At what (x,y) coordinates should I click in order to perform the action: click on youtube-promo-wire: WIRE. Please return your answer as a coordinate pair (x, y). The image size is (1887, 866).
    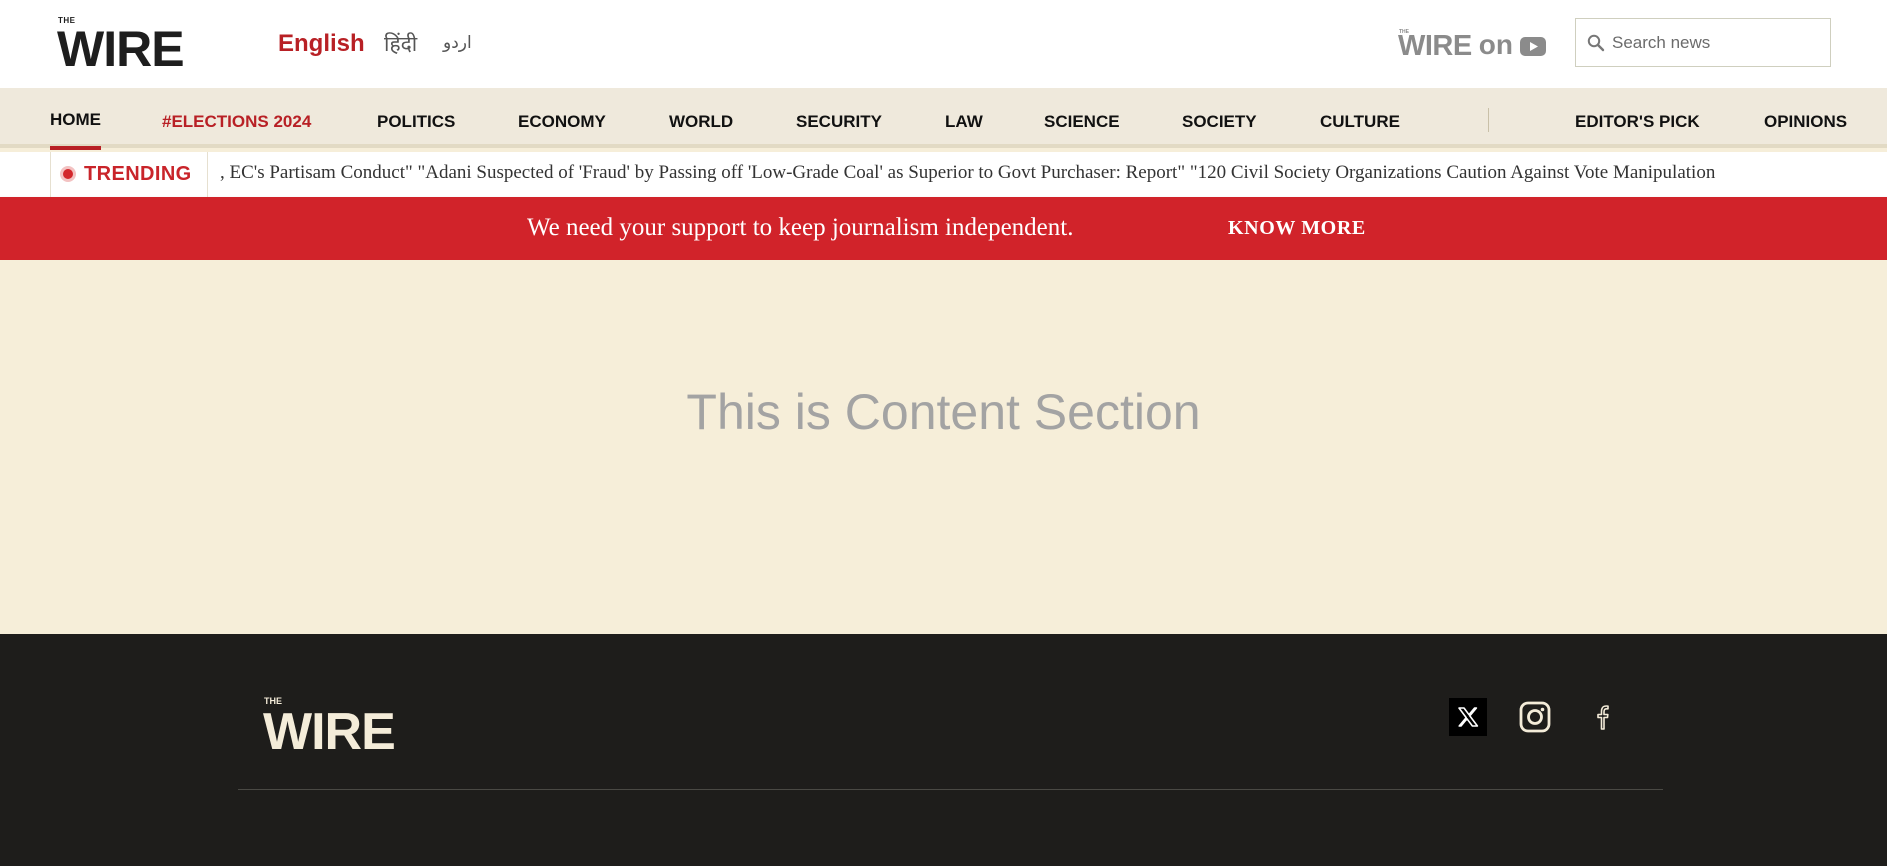
    Looking at the image, I should click on (1435, 46).